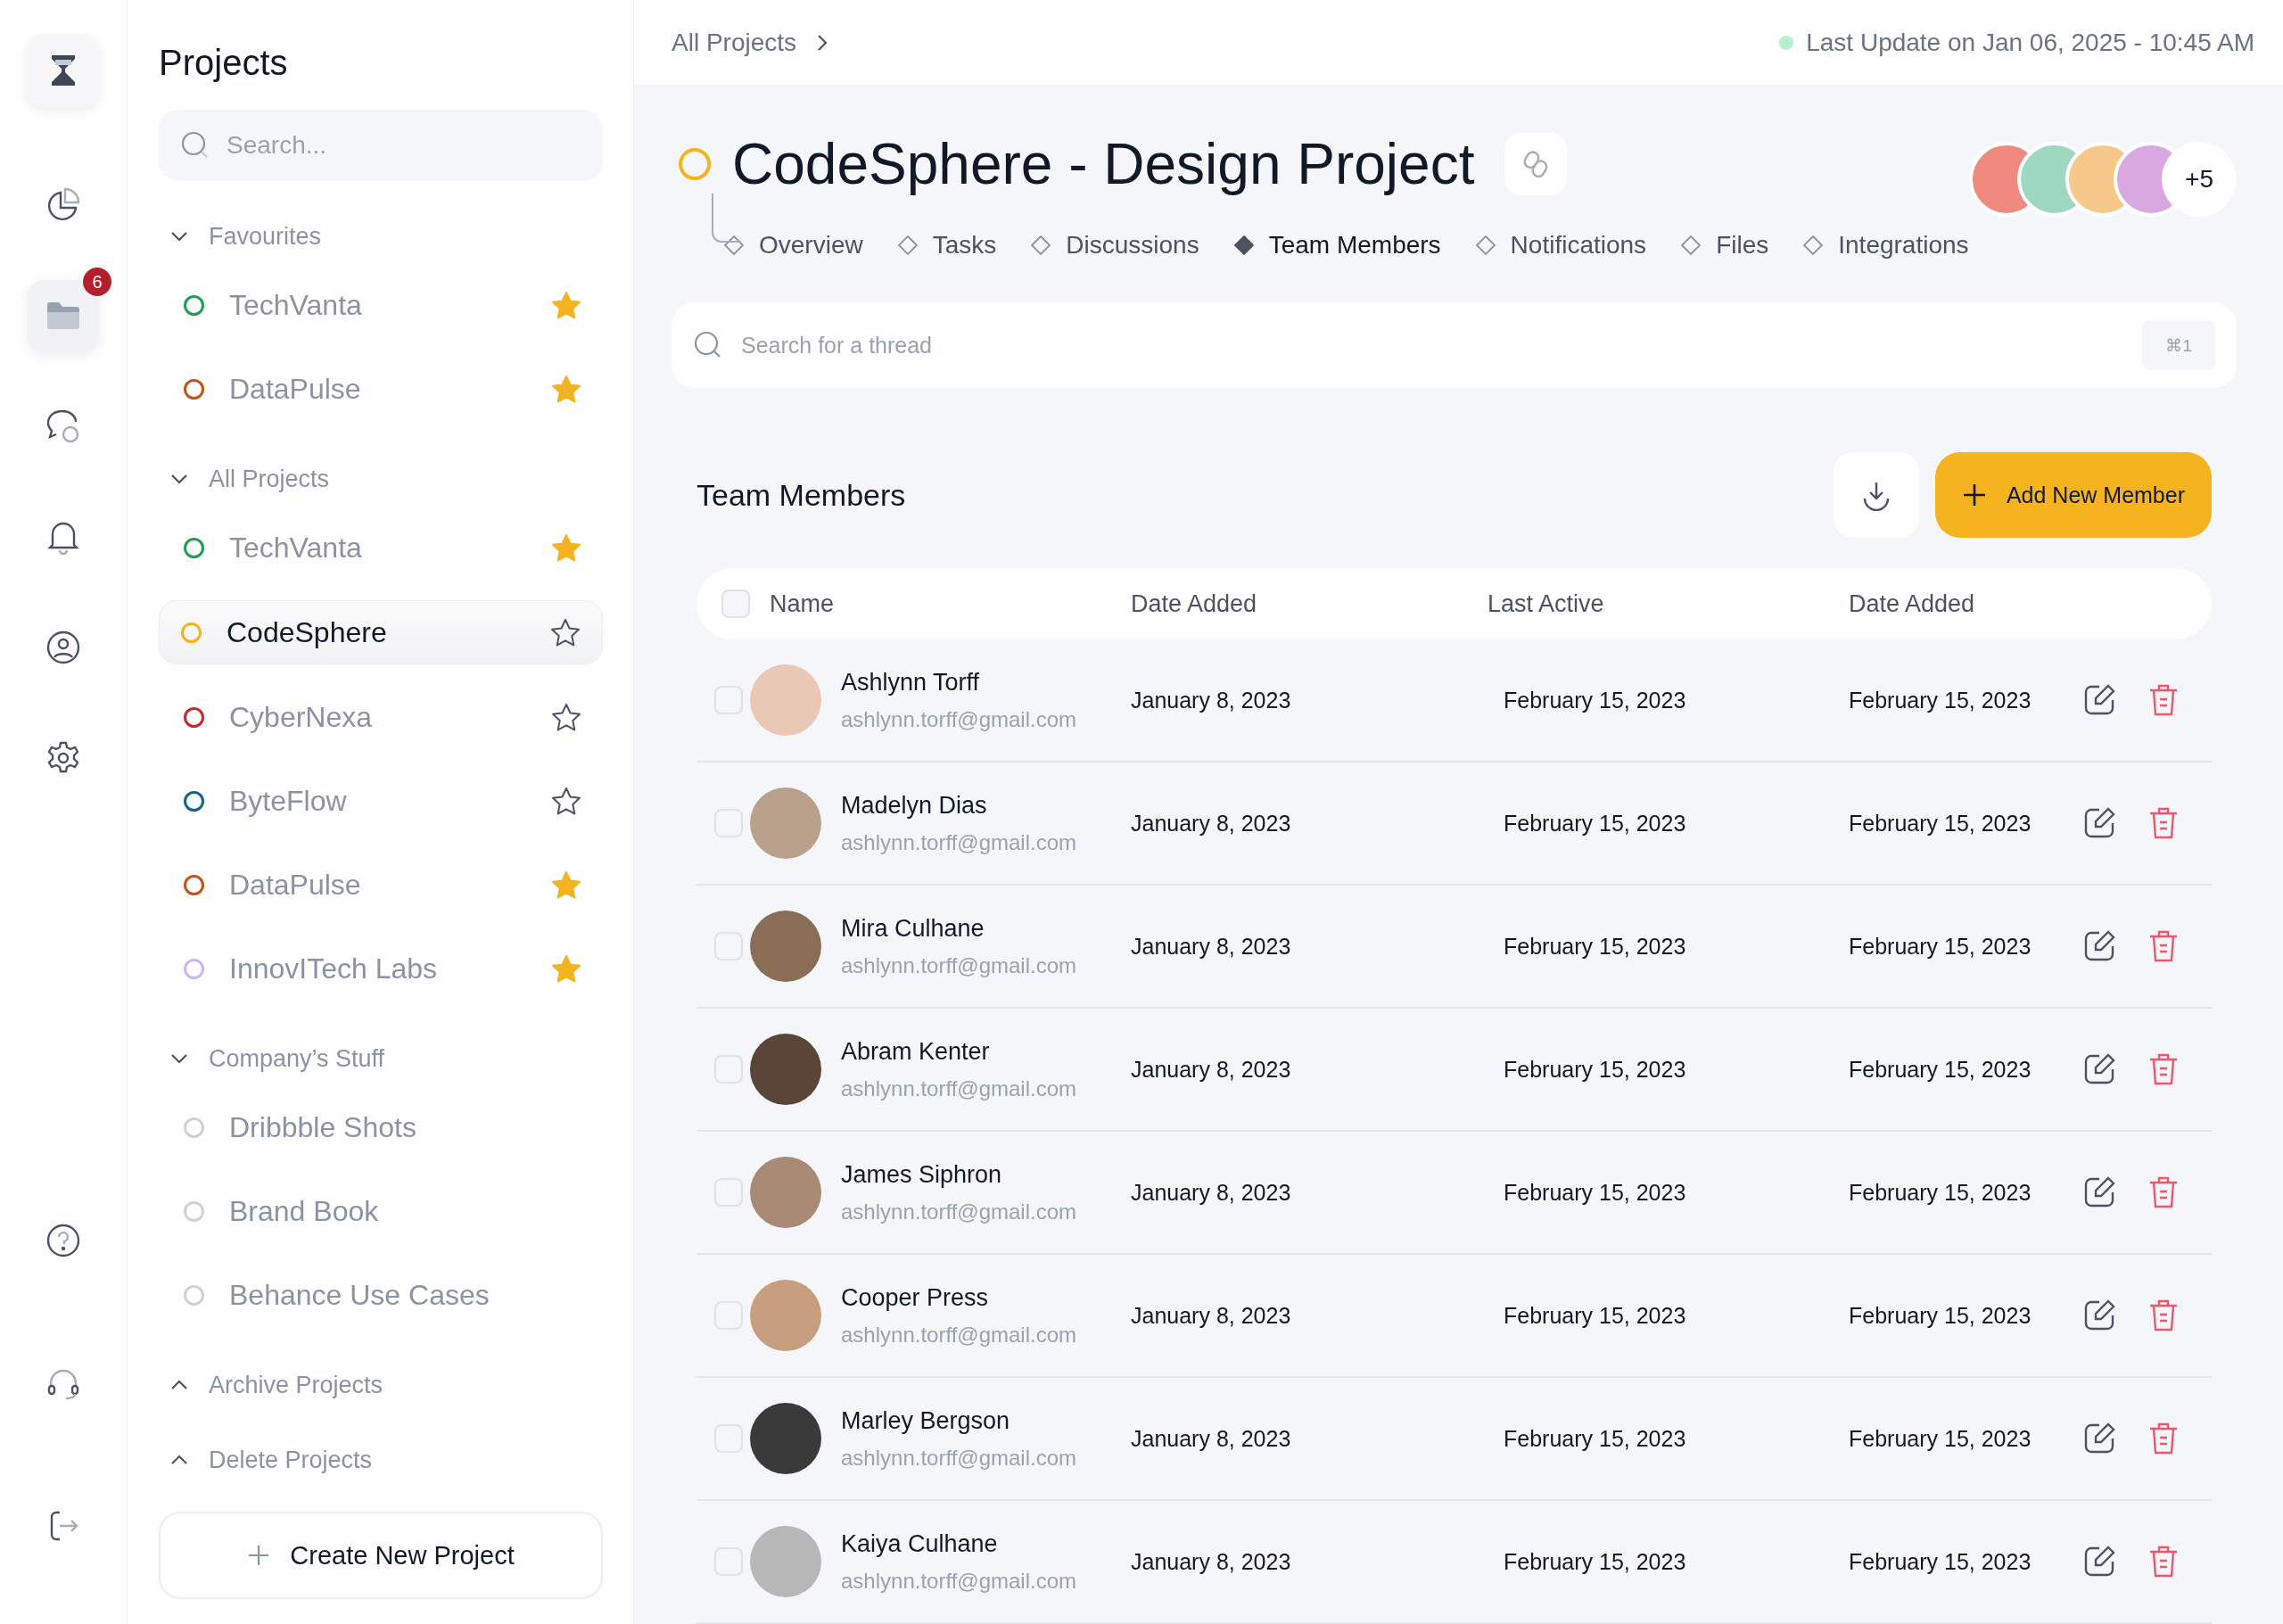  I want to click on tab: Discussions, so click(1114, 245).